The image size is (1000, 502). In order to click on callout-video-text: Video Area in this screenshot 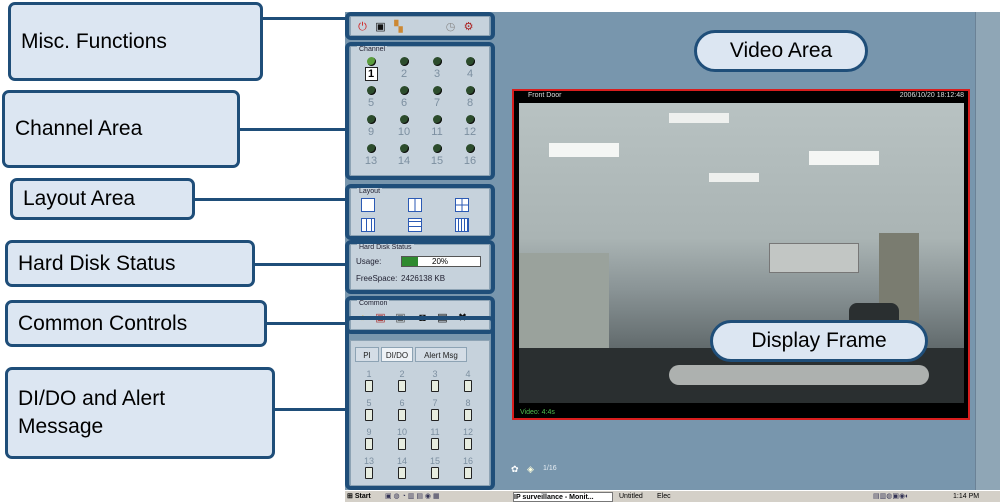, I will do `click(781, 50)`.